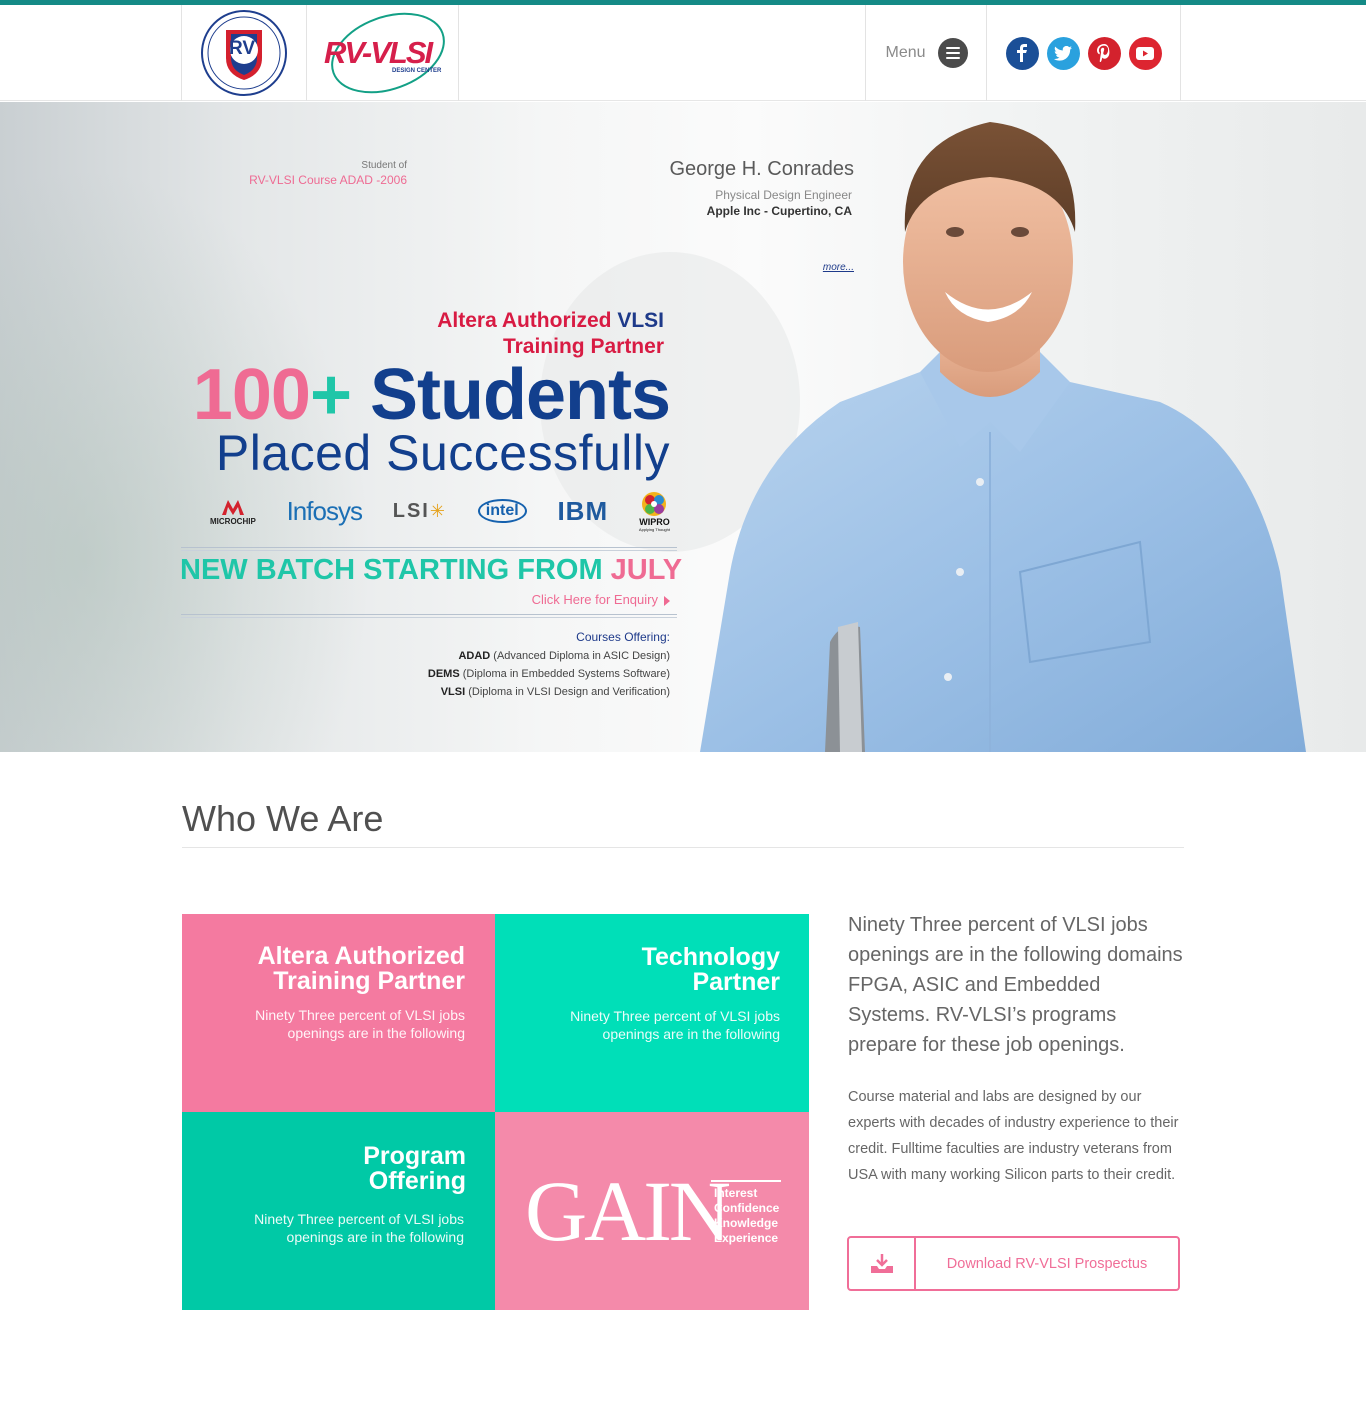 The image size is (1366, 1401). What do you see at coordinates (510, 395) in the screenshot?
I see `placement-word: Students` at bounding box center [510, 395].